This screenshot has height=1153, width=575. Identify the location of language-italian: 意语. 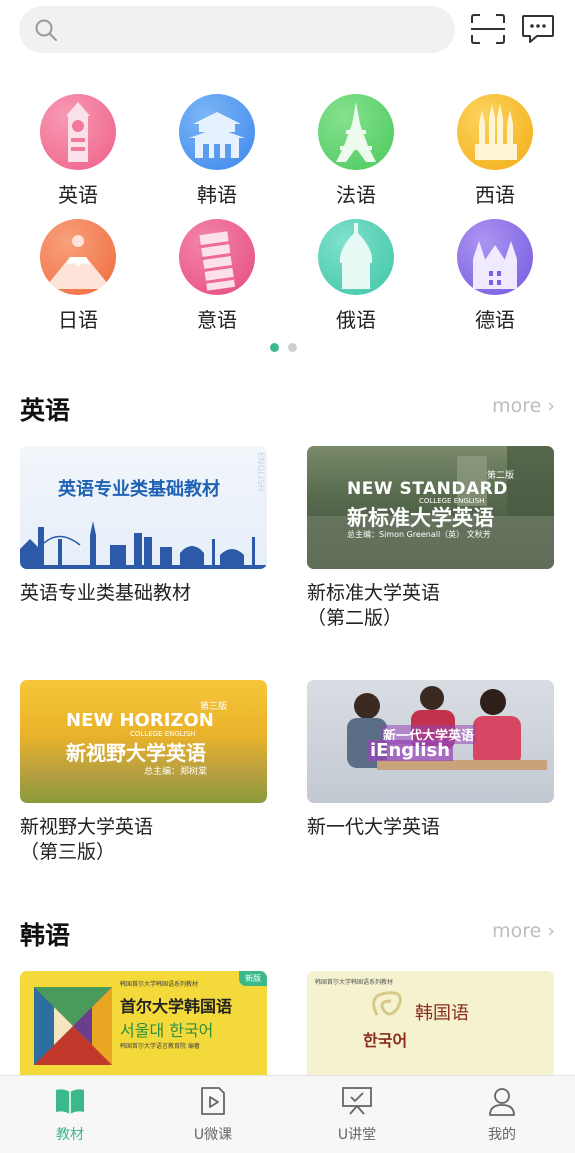
(217, 279).